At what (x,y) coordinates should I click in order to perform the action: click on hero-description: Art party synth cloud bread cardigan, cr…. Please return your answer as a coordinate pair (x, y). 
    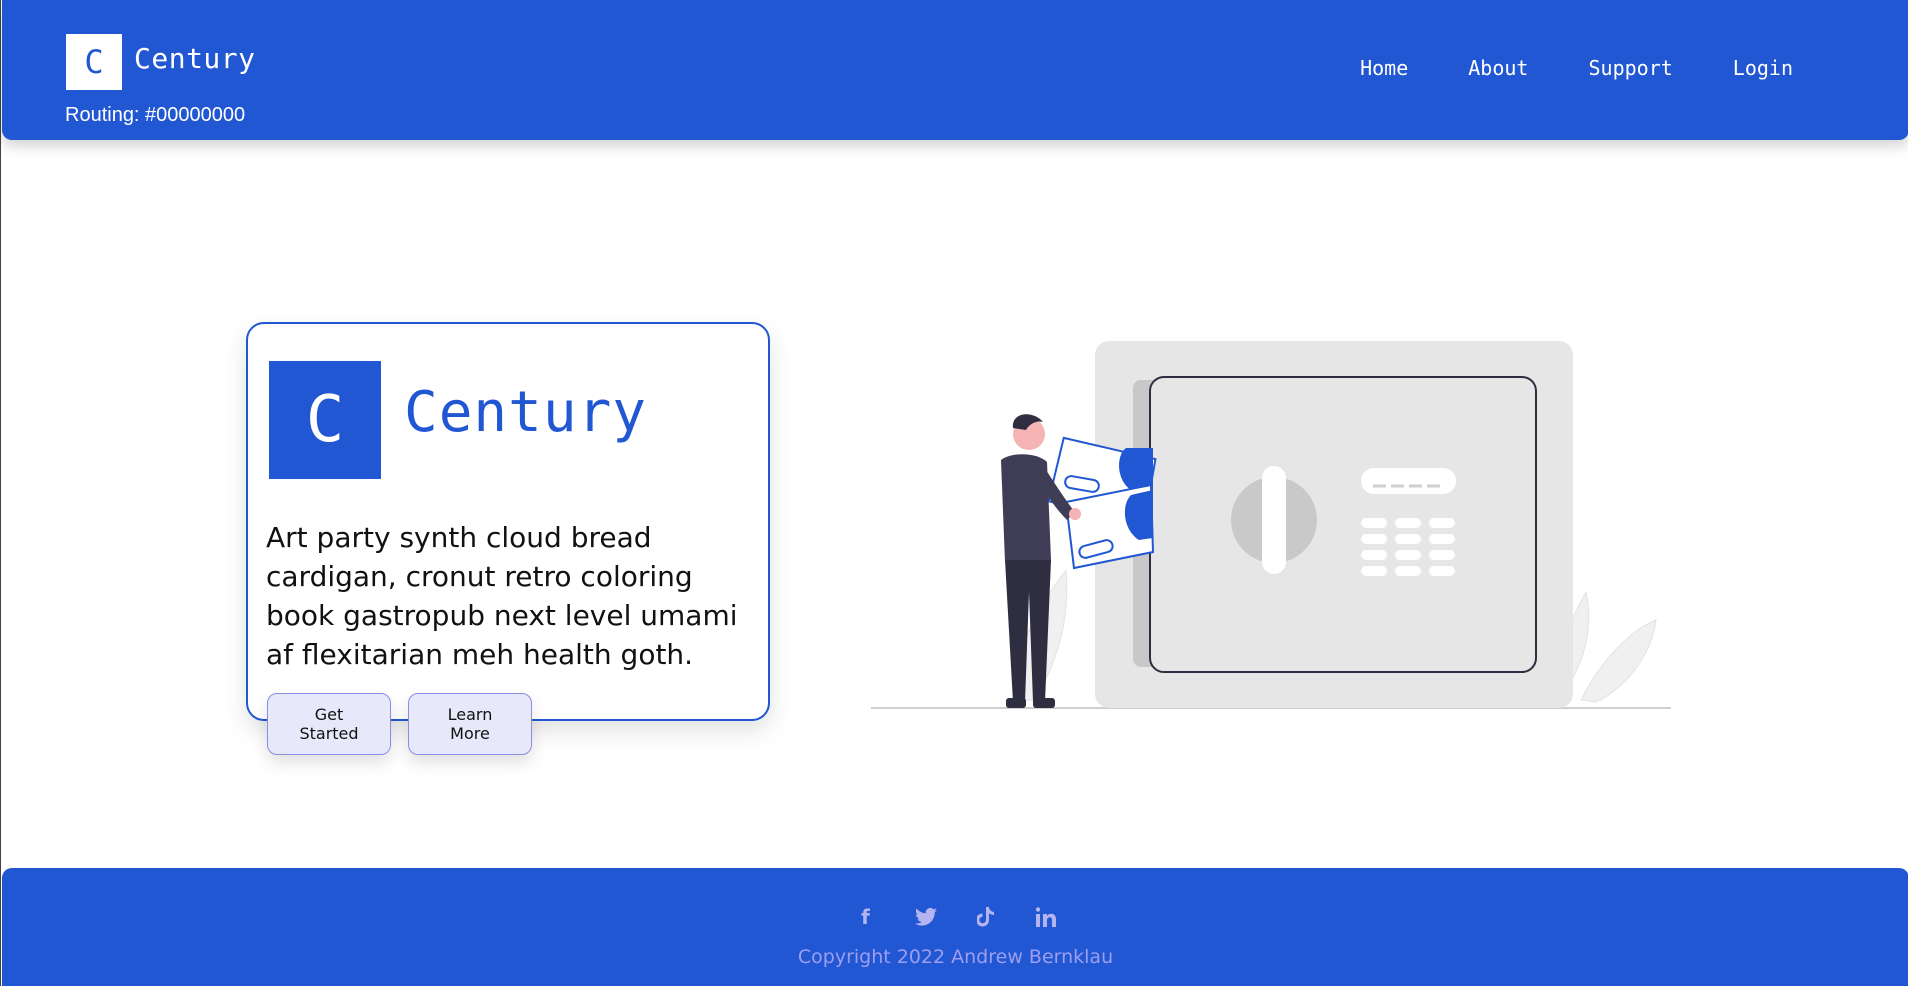
    Looking at the image, I should click on (502, 596).